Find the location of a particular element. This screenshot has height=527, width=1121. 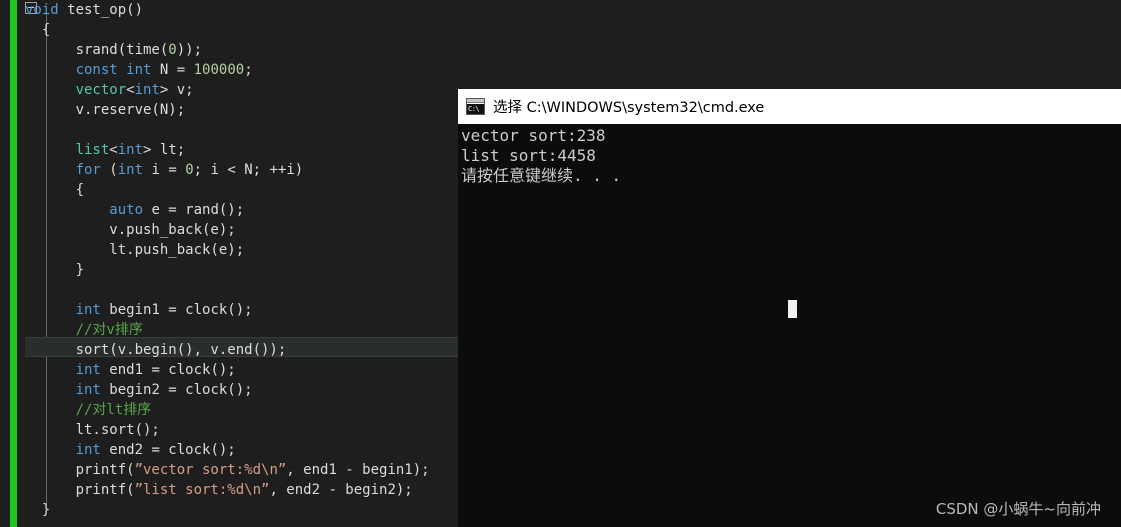

code-line: //对lt排序 is located at coordinates (229, 410).